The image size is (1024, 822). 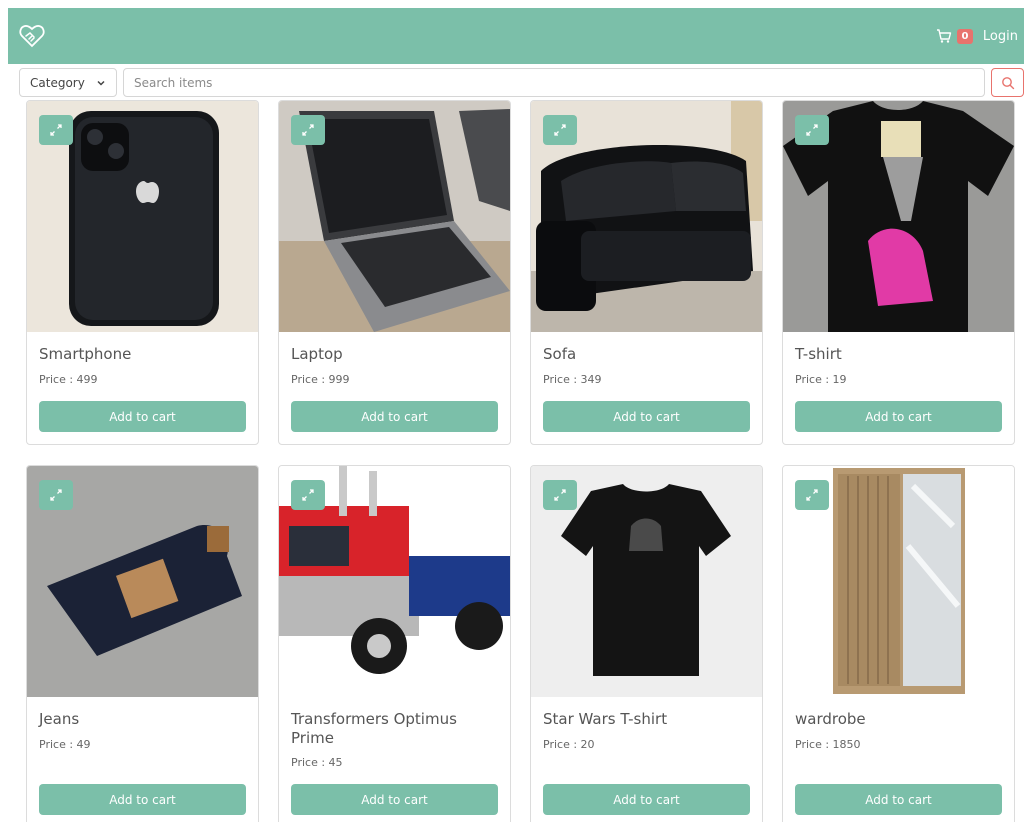 I want to click on handshake-heart-icon, so click(x=32, y=36).